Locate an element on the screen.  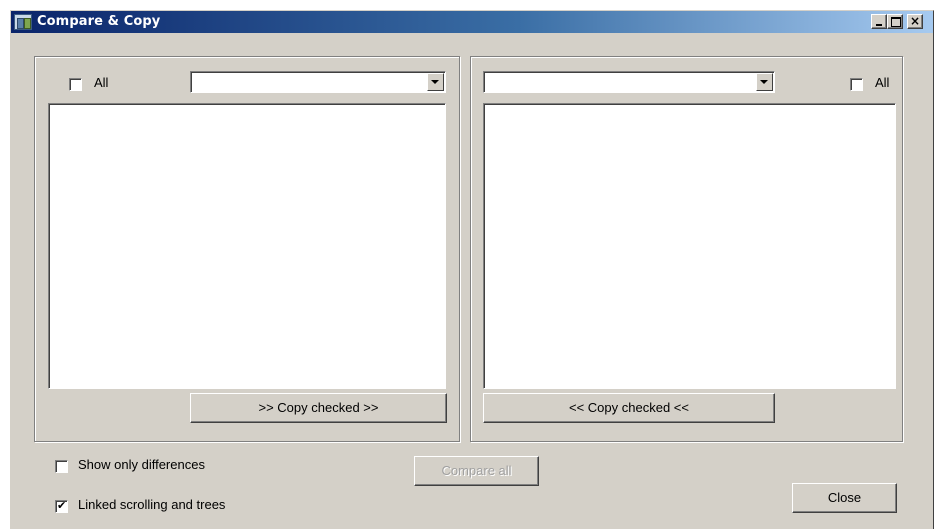
right-all-checkbox is located at coordinates (856, 84).